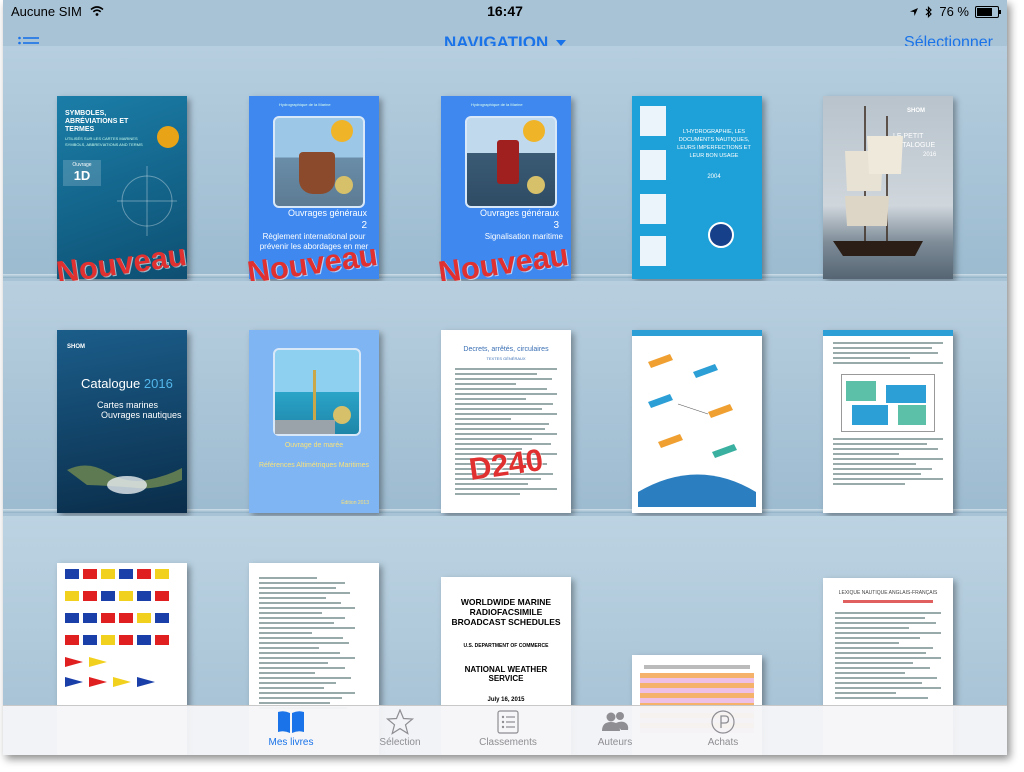  What do you see at coordinates (511, 162) in the screenshot?
I see `book-3-illustration` at bounding box center [511, 162].